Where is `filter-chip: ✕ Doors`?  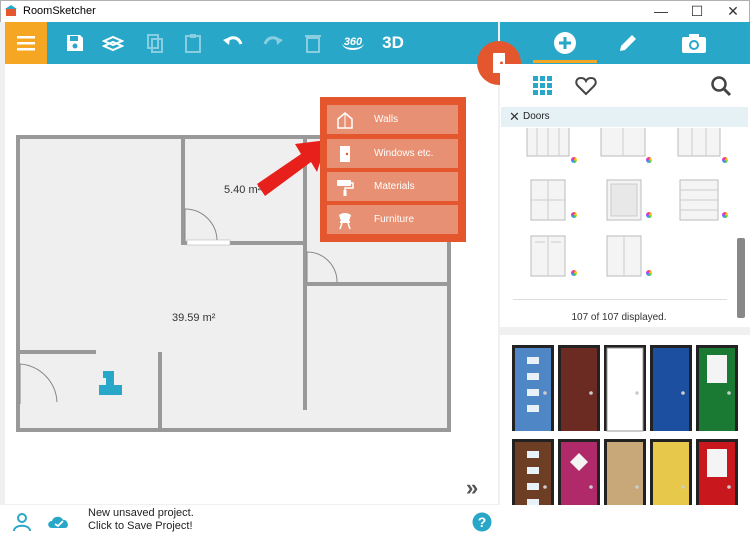 filter-chip: ✕ Doors is located at coordinates (624, 117).